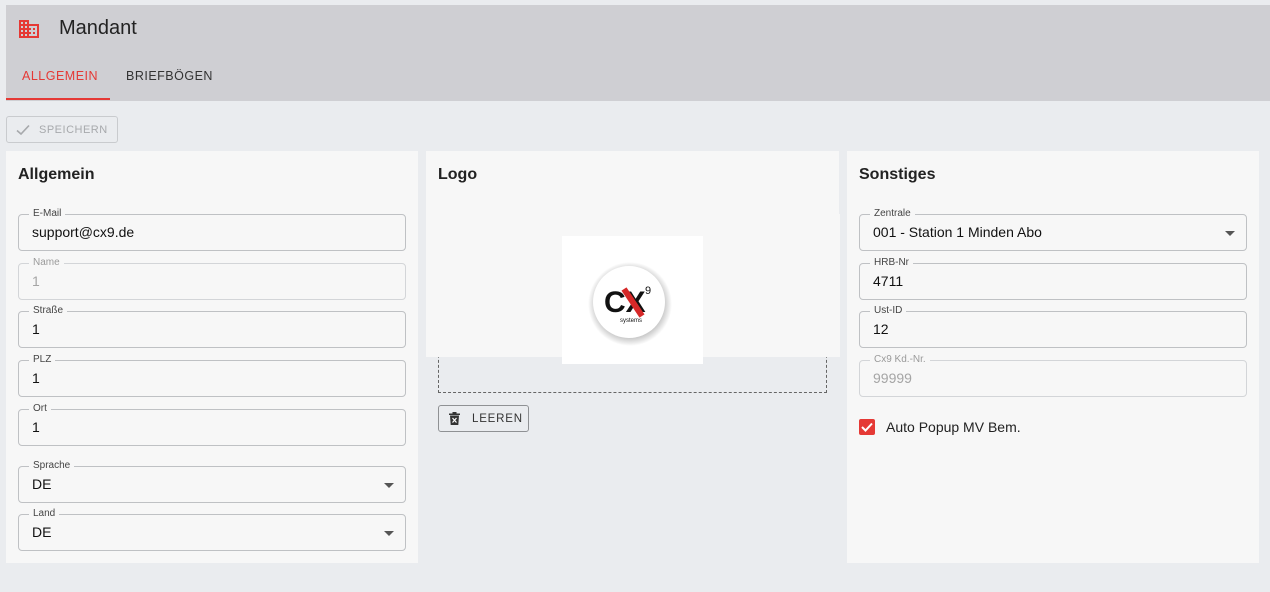 This screenshot has width=1270, height=592. I want to click on tab-allgemein: Allgemein, so click(60, 76).